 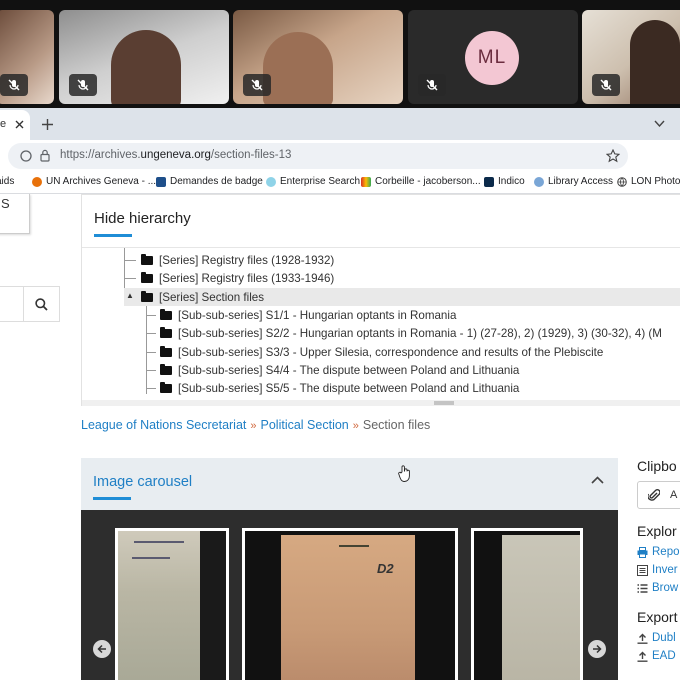 I want to click on tree-item-series-selected: ▲ [Series] Section files, so click(x=402, y=297).